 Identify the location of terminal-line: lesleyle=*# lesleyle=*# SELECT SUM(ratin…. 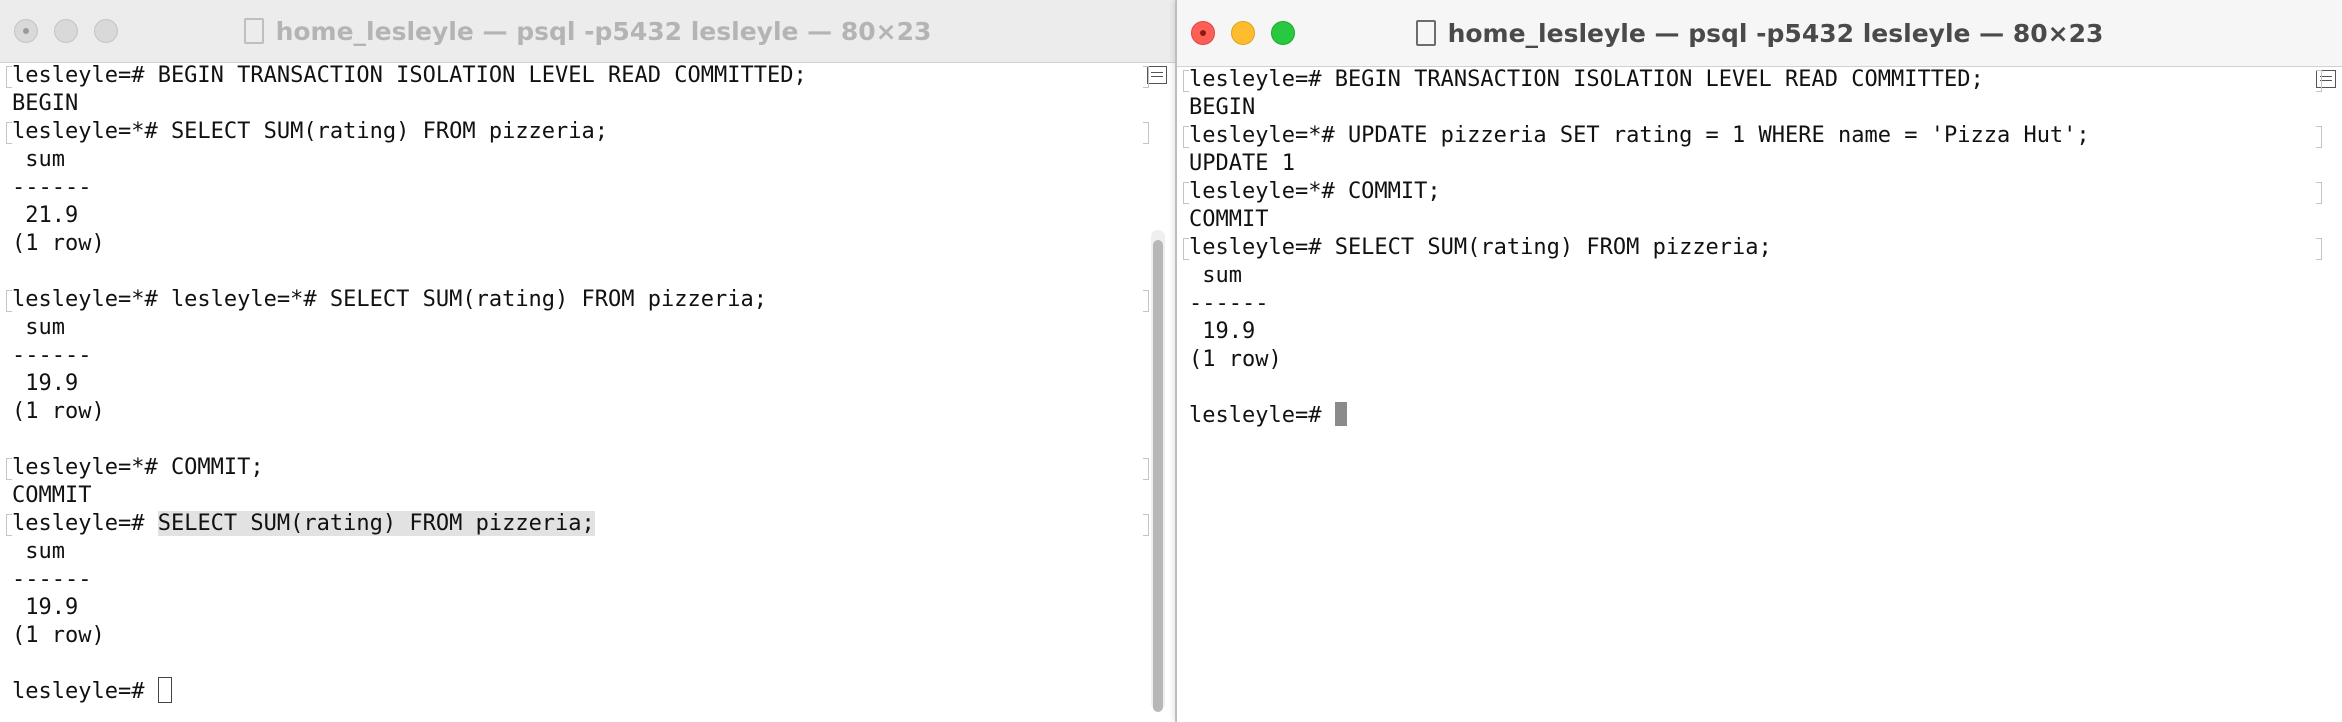
(590, 300).